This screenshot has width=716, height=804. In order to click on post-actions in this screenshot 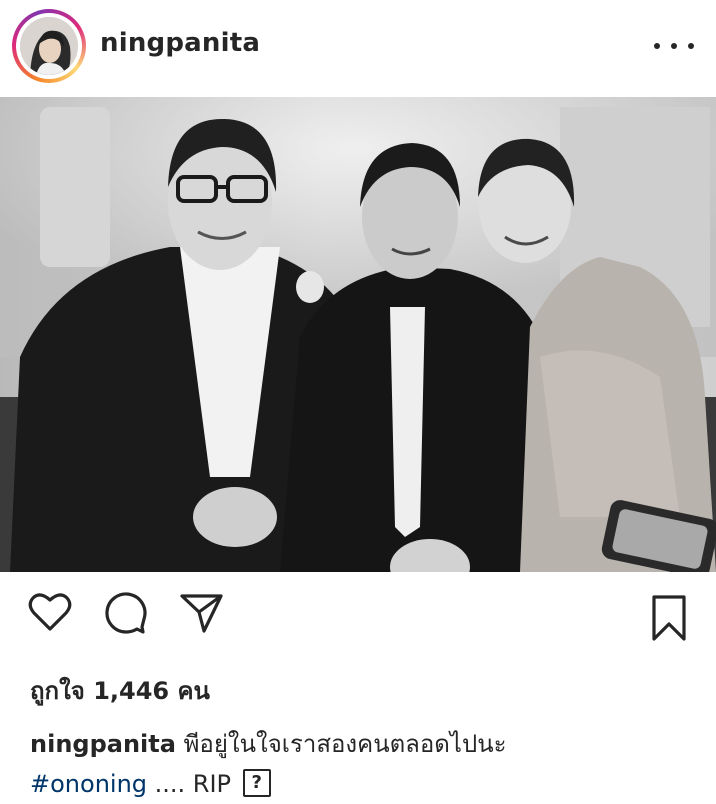, I will do `click(358, 615)`.